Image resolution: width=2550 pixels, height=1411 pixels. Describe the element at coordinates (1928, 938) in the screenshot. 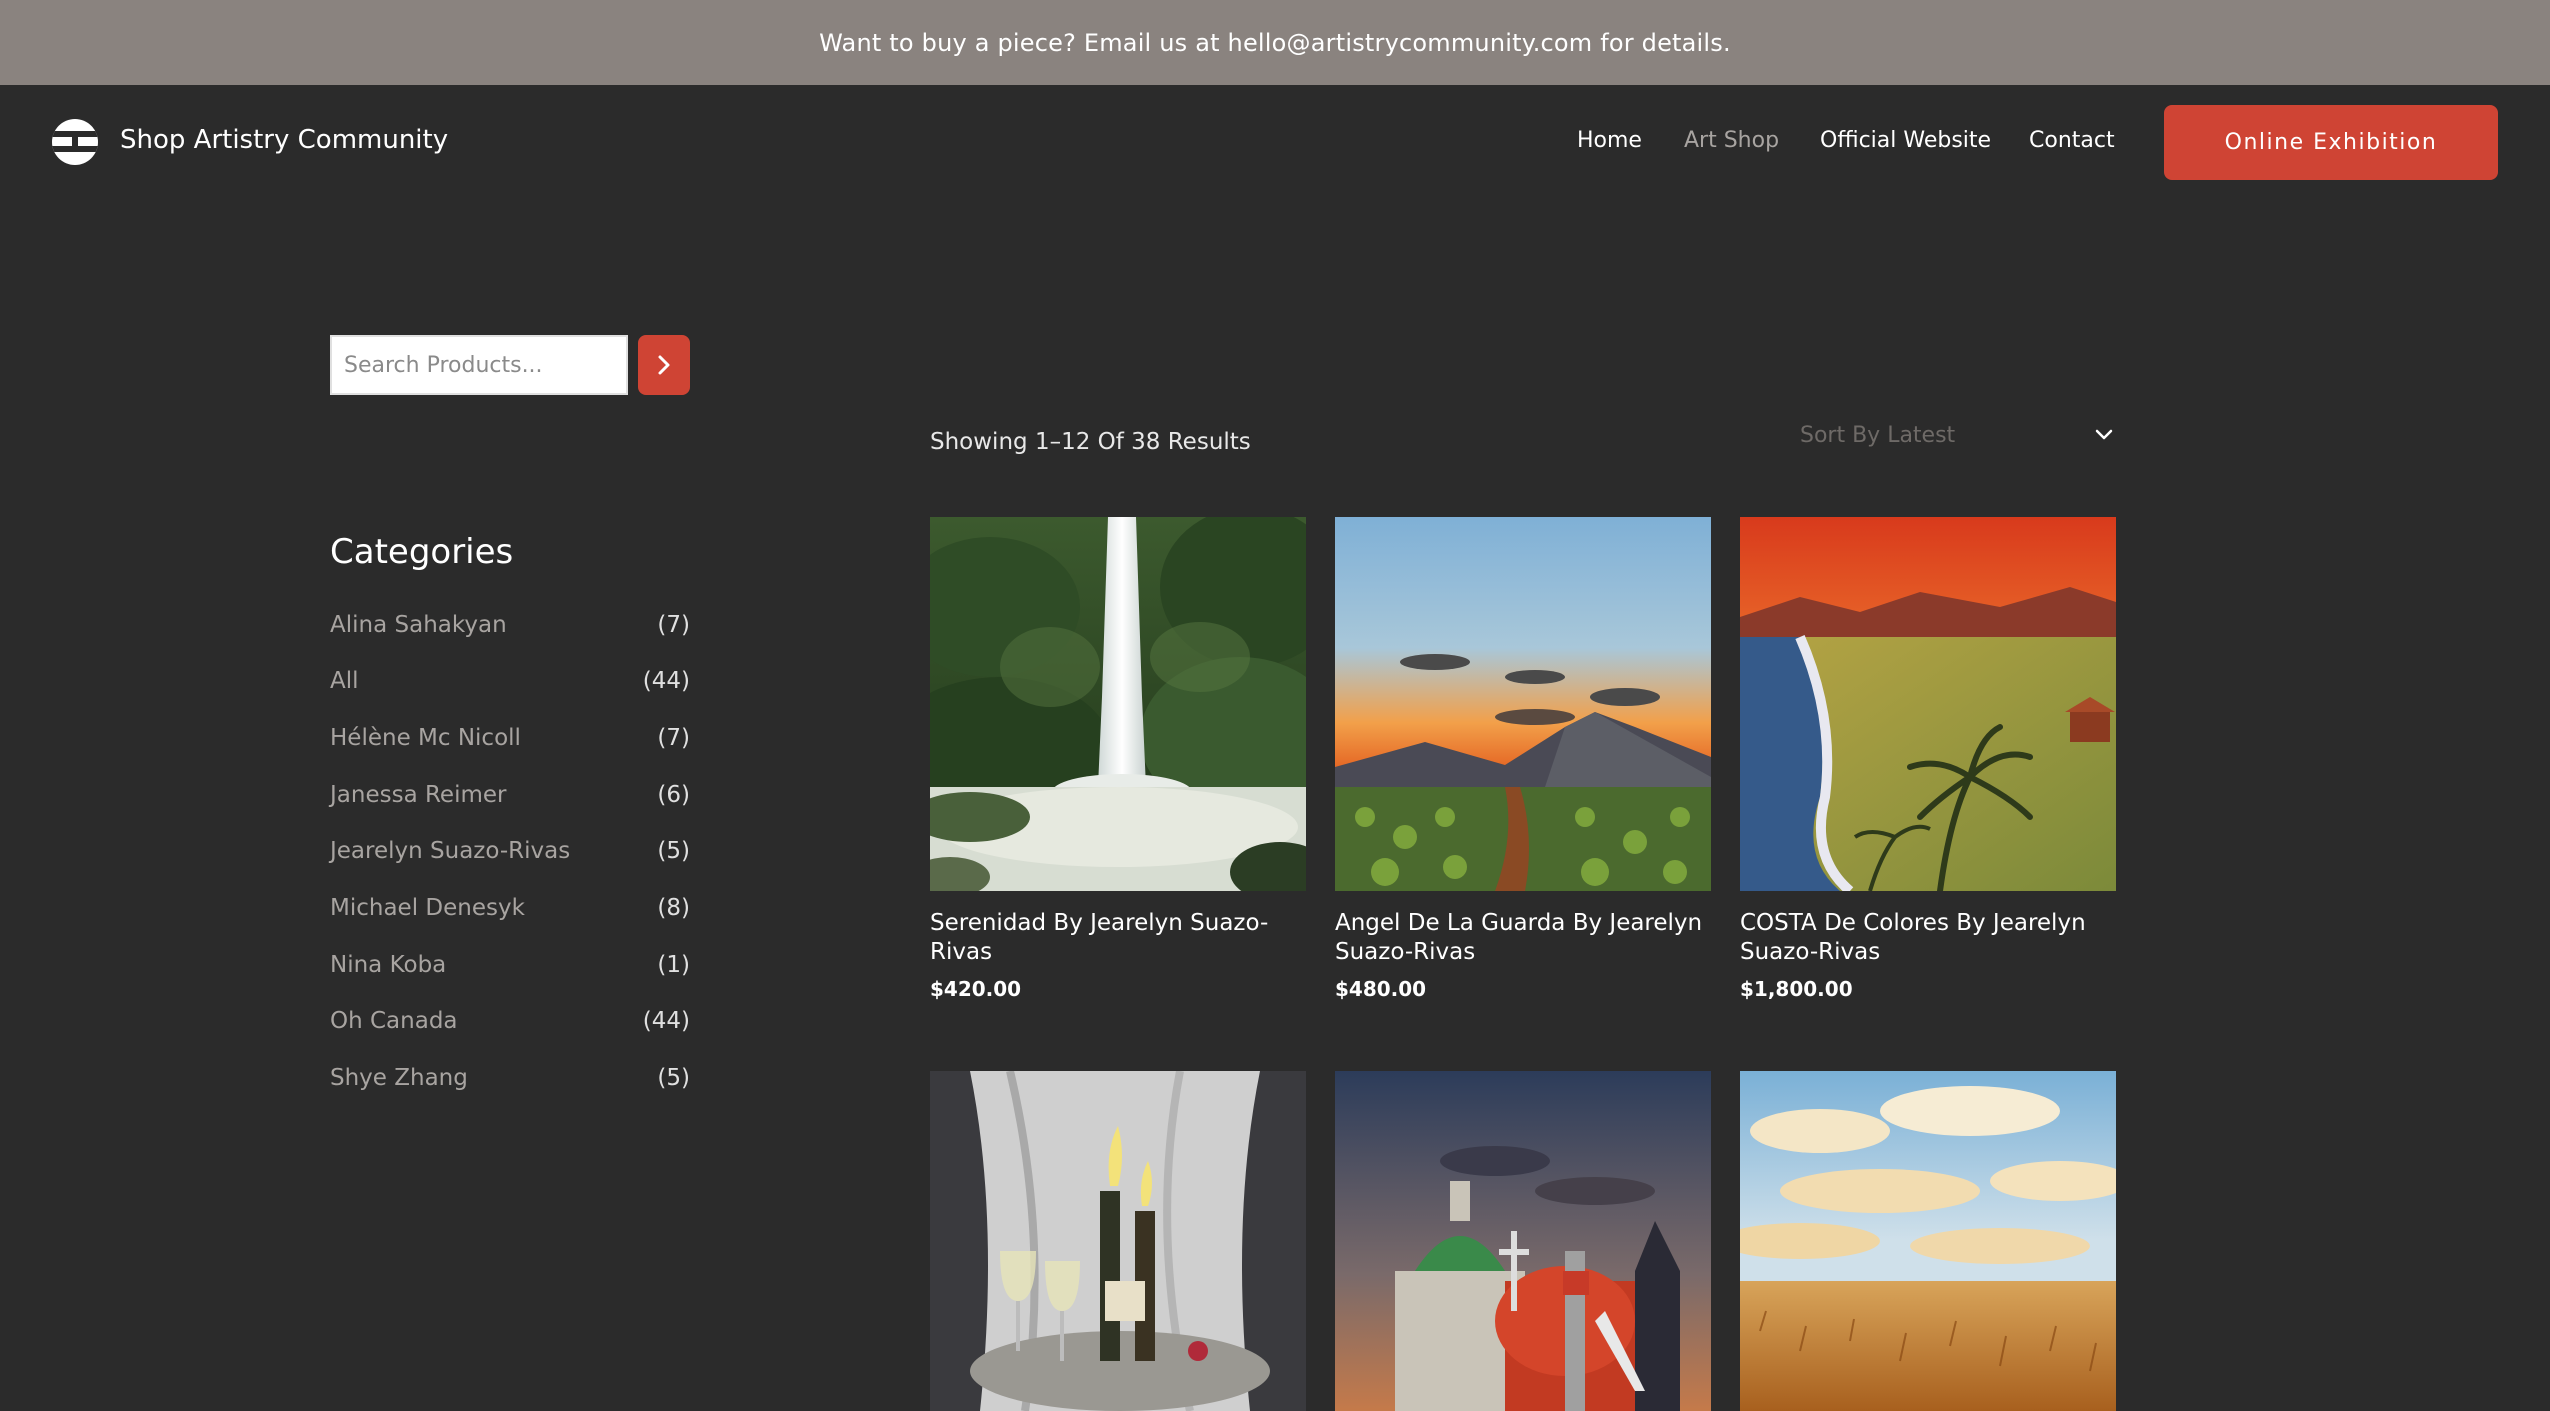

I see `product-title: COSTA De Colores By Jearelyn Suazo-Rivas` at that location.